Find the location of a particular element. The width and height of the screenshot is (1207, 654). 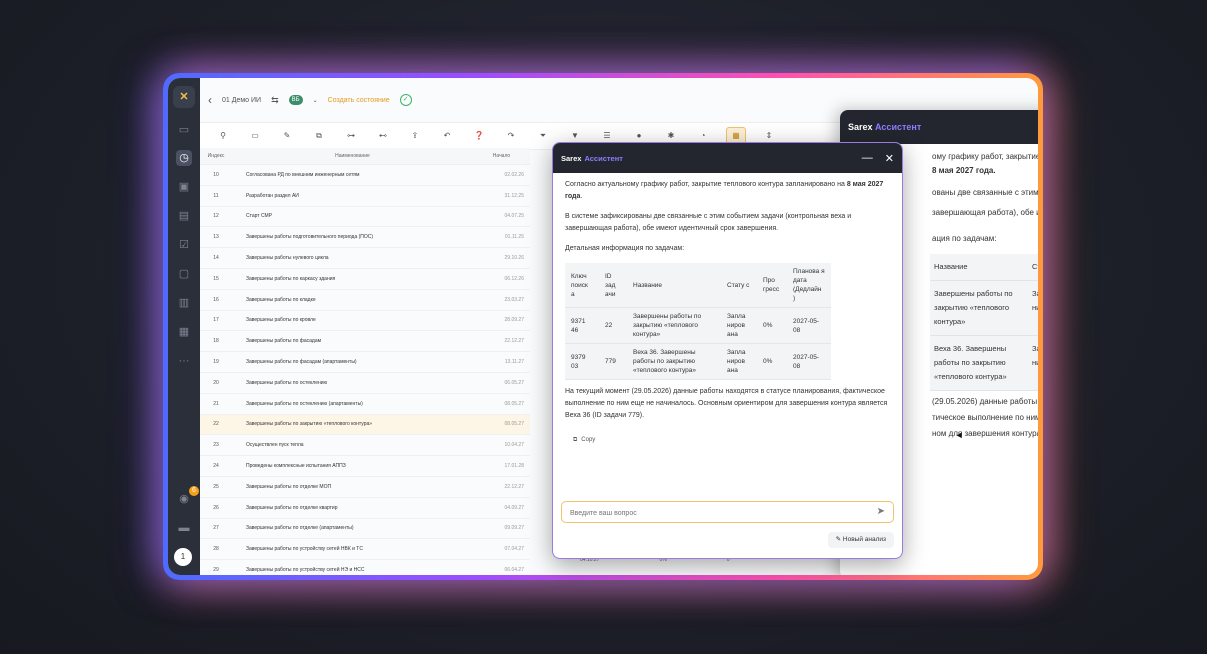

cell-name: Разработан раздел АИ is located at coordinates (352, 196).